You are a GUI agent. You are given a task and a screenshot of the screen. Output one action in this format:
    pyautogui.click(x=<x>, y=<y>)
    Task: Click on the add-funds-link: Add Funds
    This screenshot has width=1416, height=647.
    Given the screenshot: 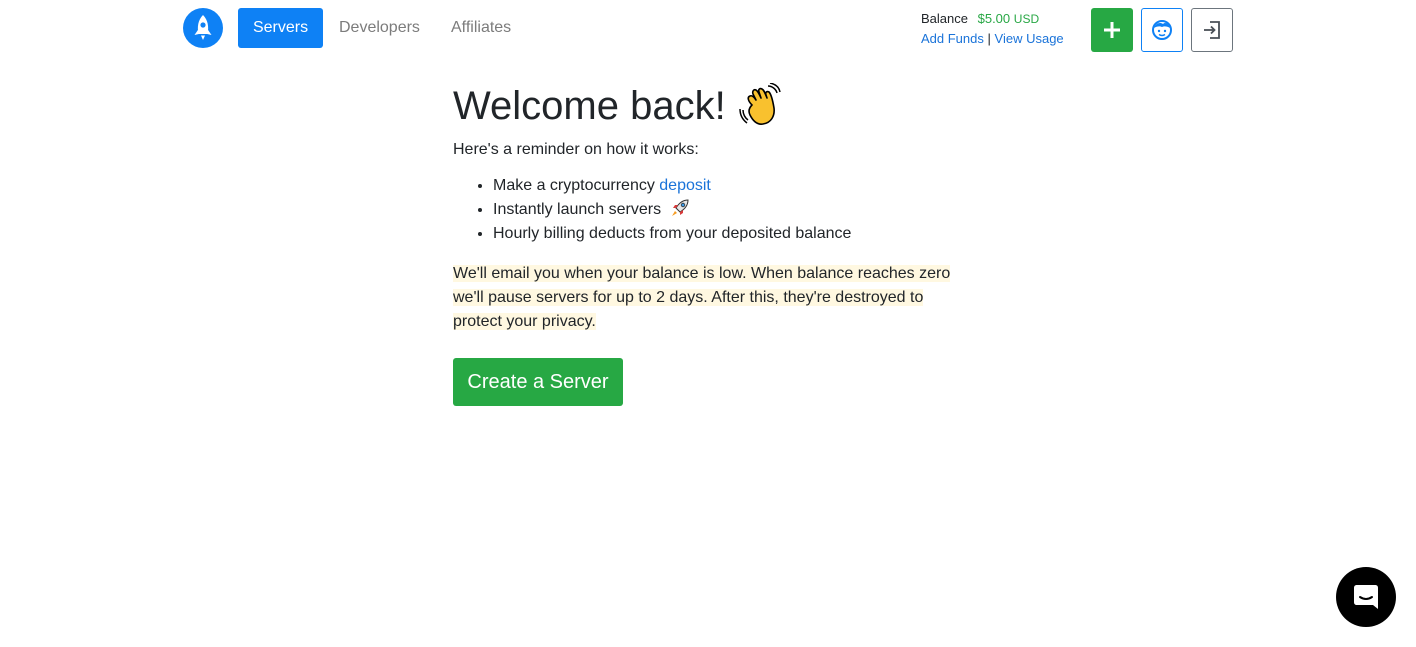 What is the action you would take?
    pyautogui.click(x=952, y=38)
    